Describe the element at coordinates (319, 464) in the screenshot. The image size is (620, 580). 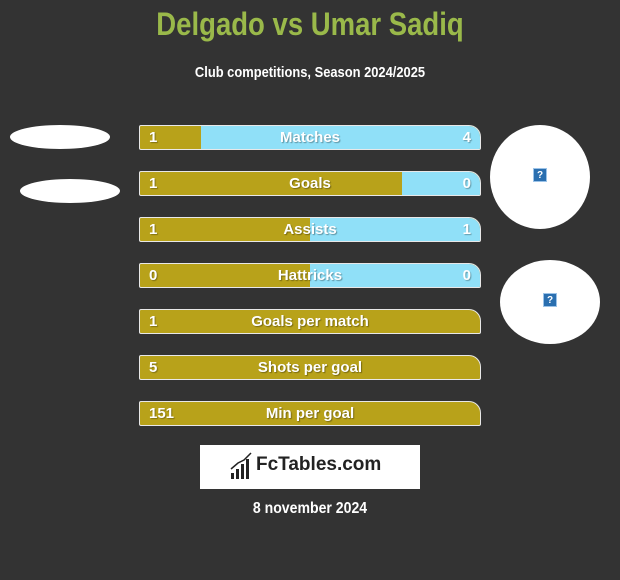
I see `logo-text: FcTables.com` at that location.